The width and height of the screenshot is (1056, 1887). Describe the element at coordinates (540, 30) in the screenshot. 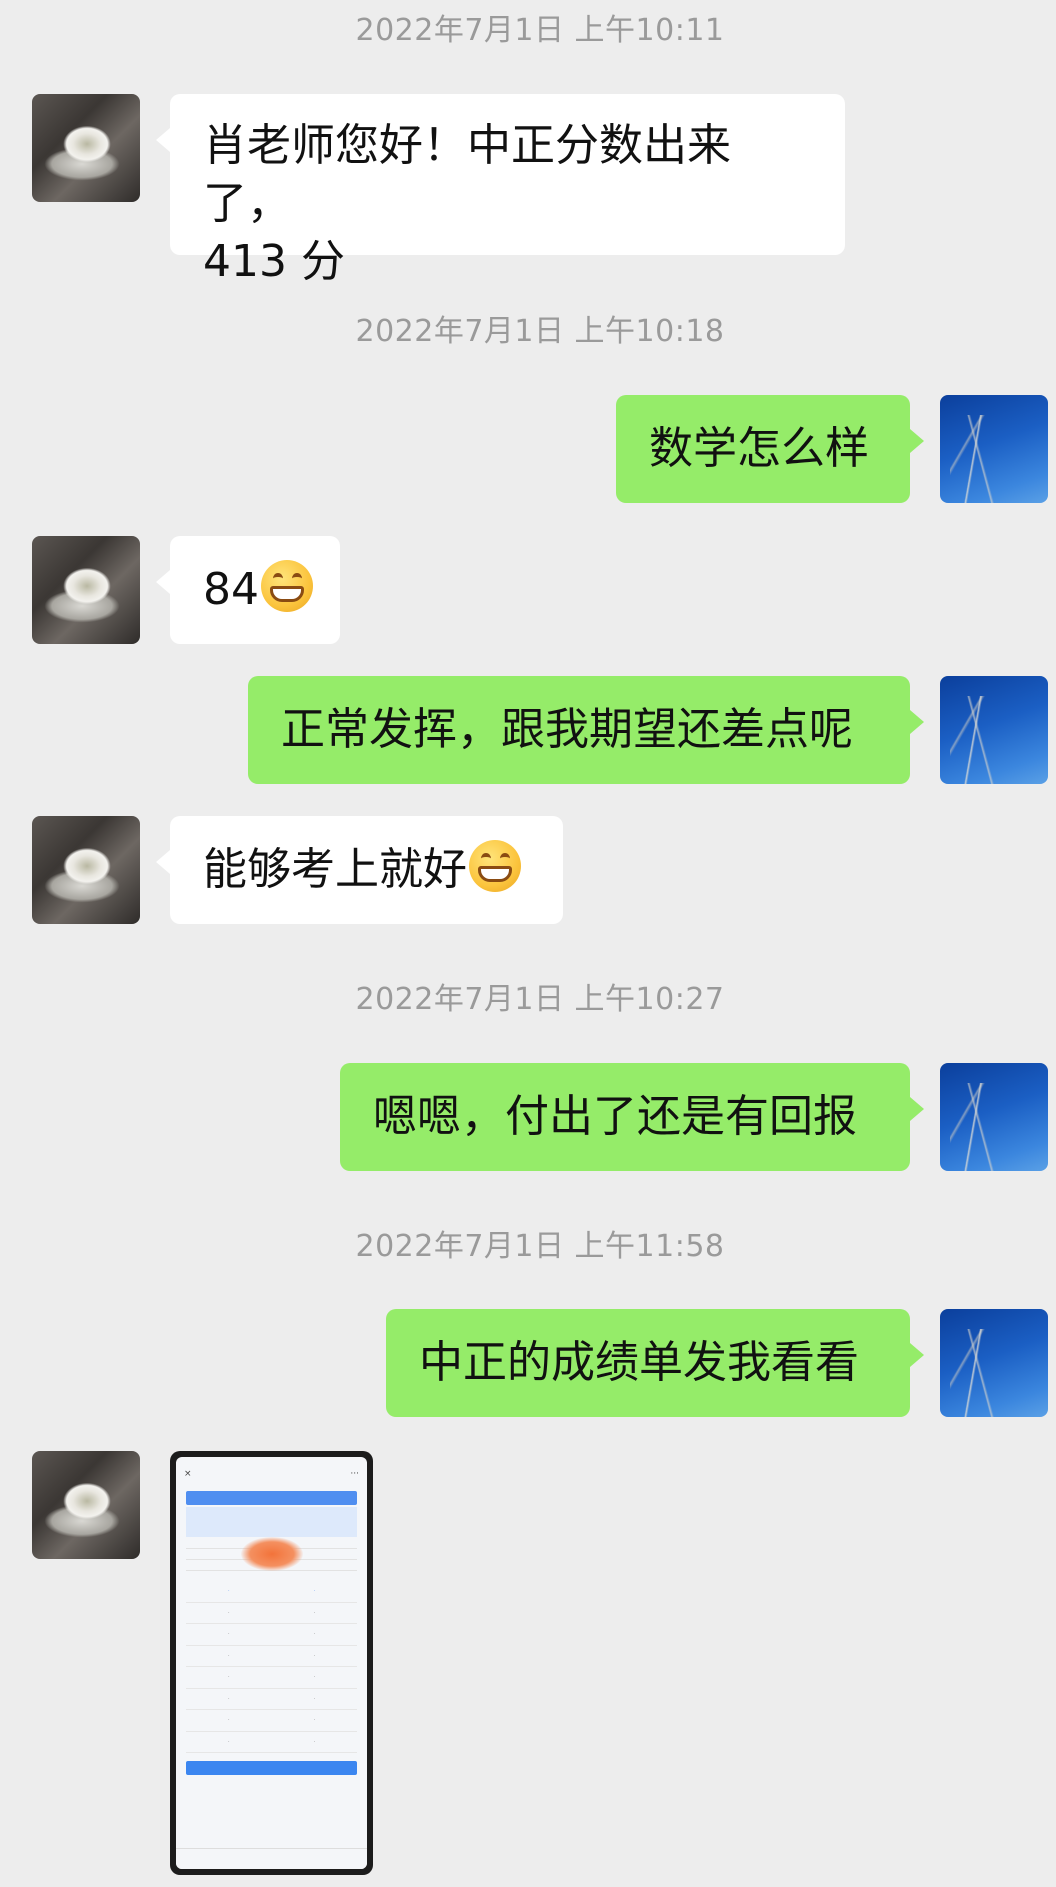

I see `timestamp: 2022年7月1日 上午10:11` at that location.